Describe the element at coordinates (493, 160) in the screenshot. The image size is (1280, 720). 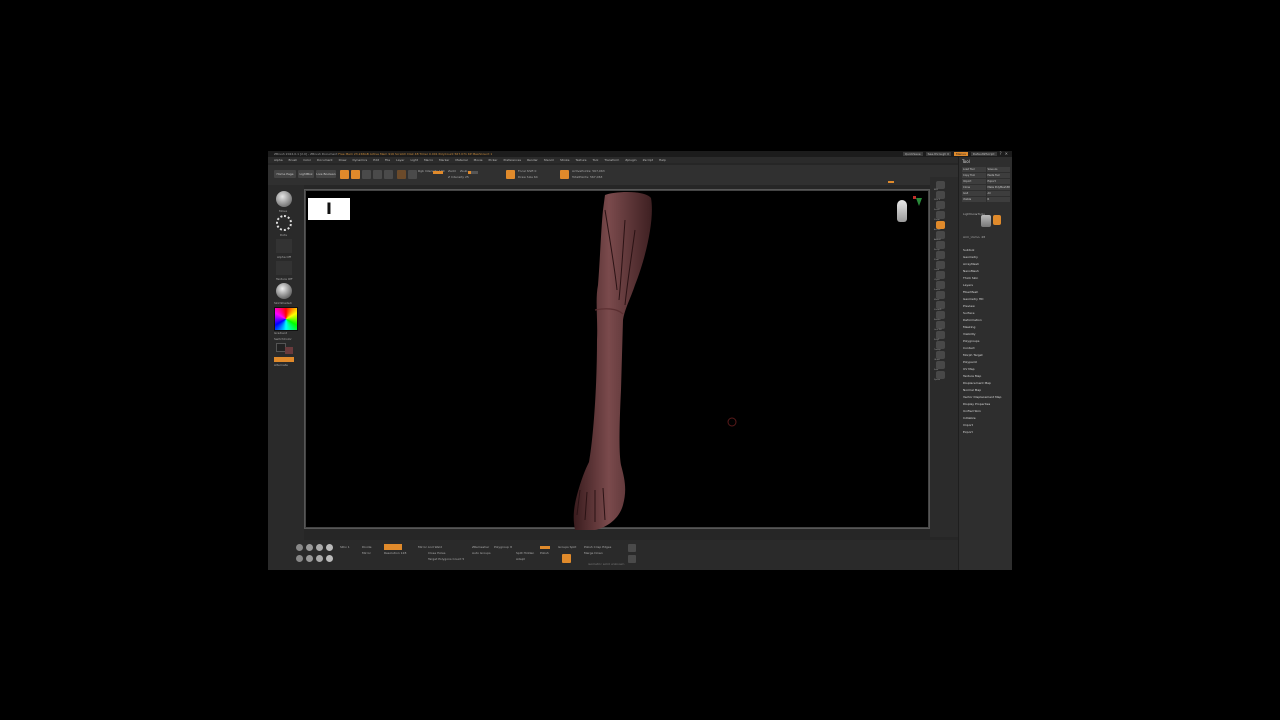
I see `menu-picker: Picker` at that location.